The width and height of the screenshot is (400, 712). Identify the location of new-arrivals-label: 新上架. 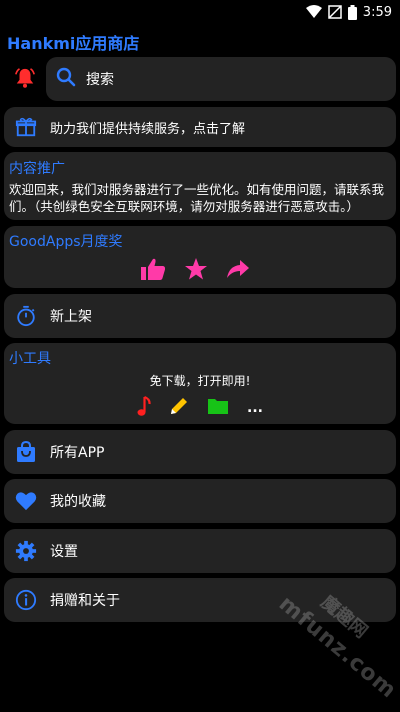
(71, 317).